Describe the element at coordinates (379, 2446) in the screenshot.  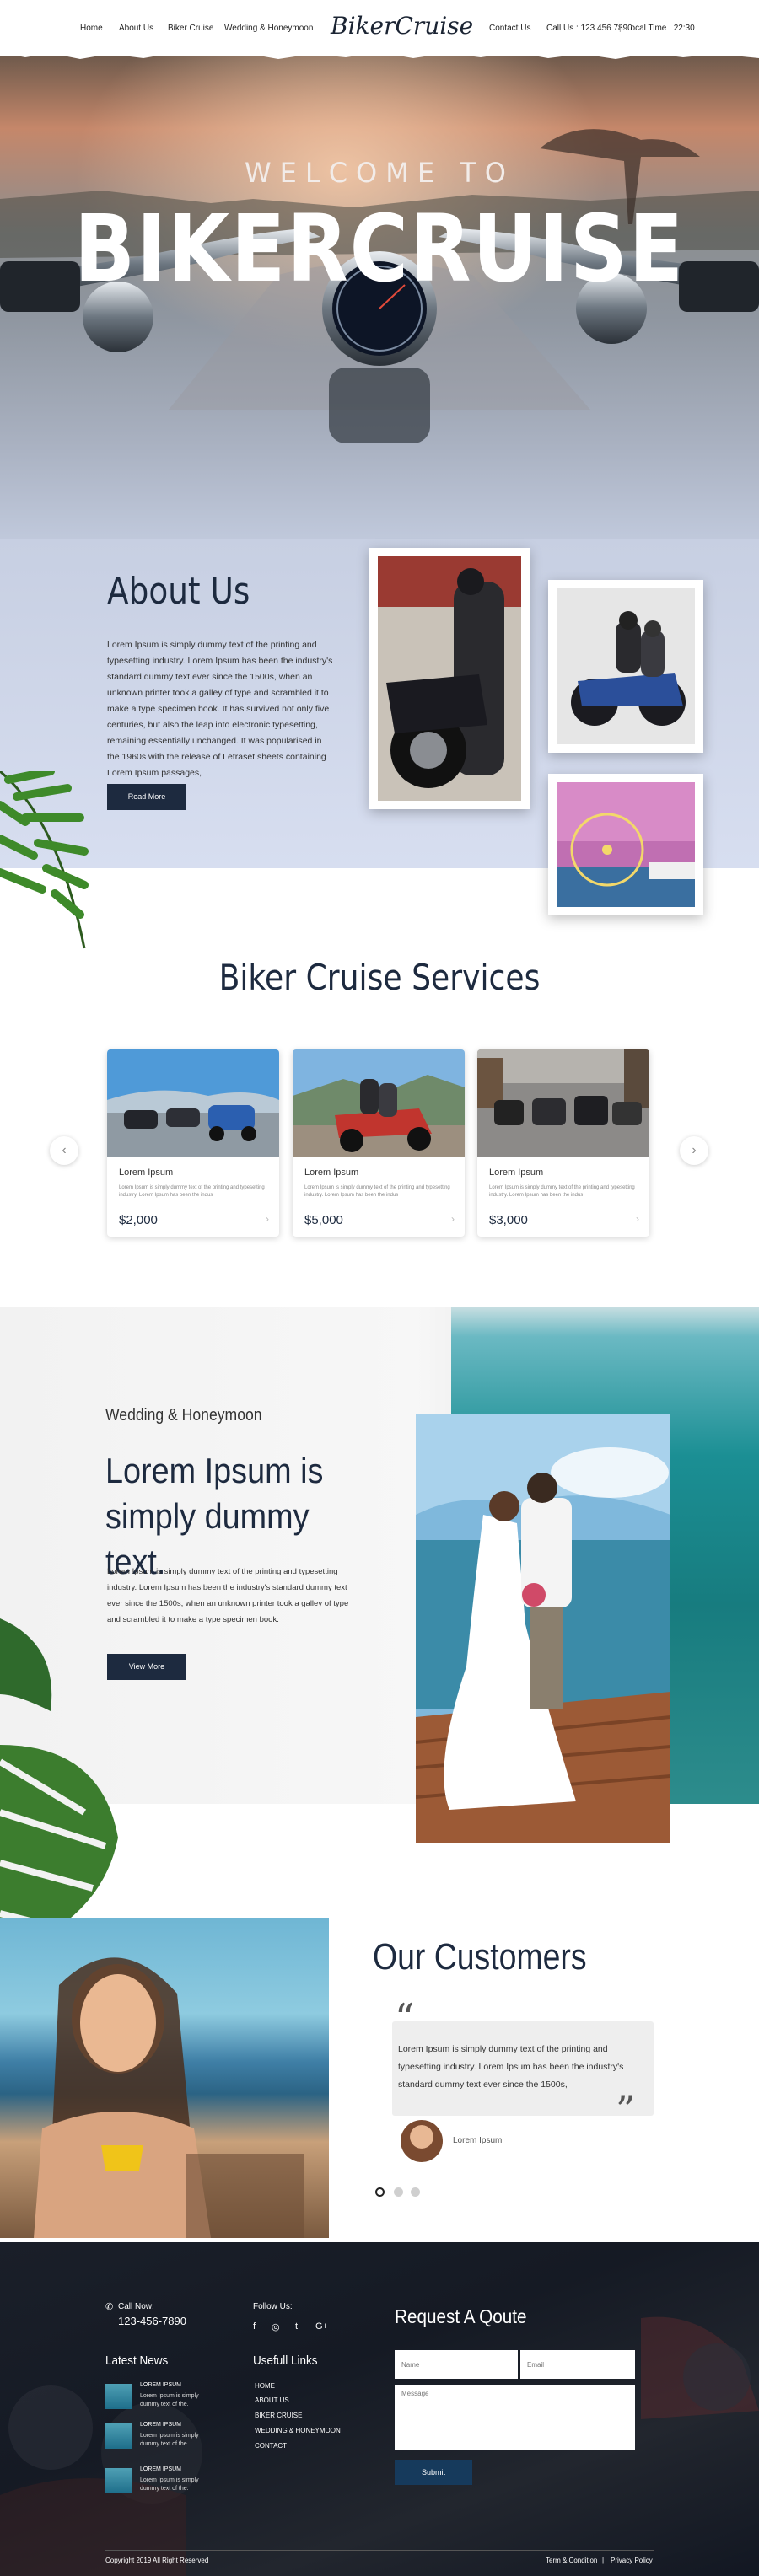
I see `footer-background-image` at that location.